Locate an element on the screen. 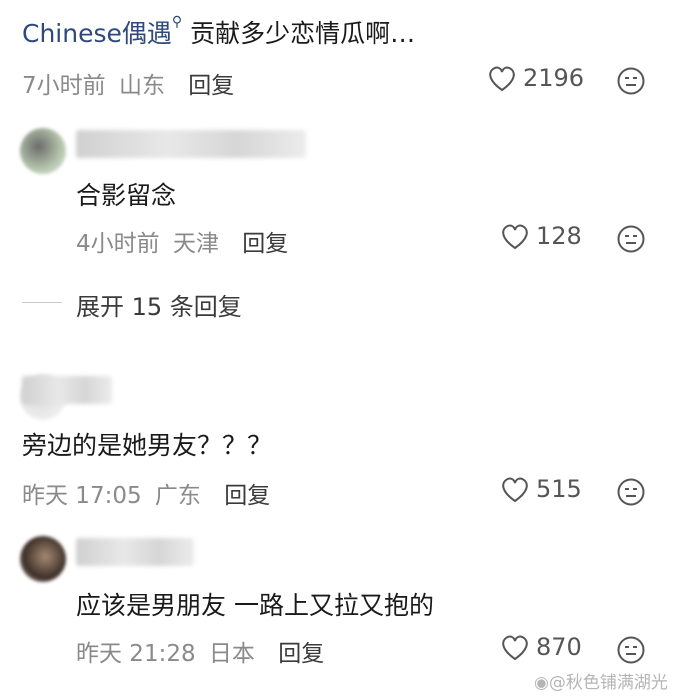  comment-location: 山东 is located at coordinates (141, 86).